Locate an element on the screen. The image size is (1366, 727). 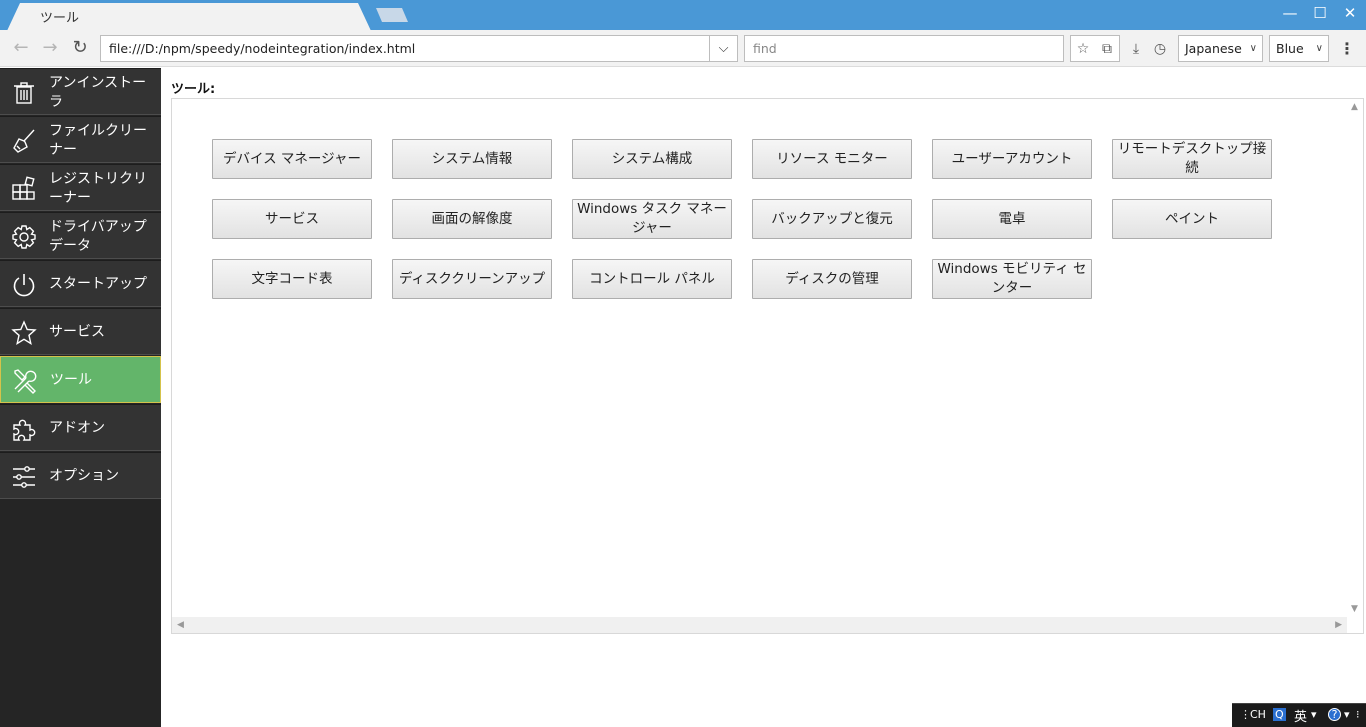
more-menu-icon: ⋮ is located at coordinates (1347, 49).